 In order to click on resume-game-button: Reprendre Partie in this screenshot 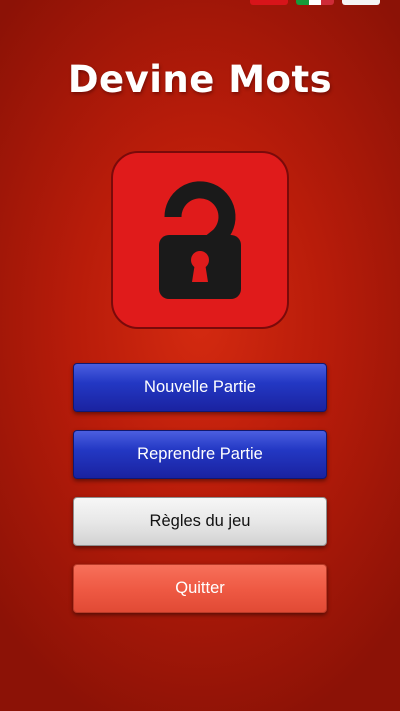, I will do `click(200, 454)`.